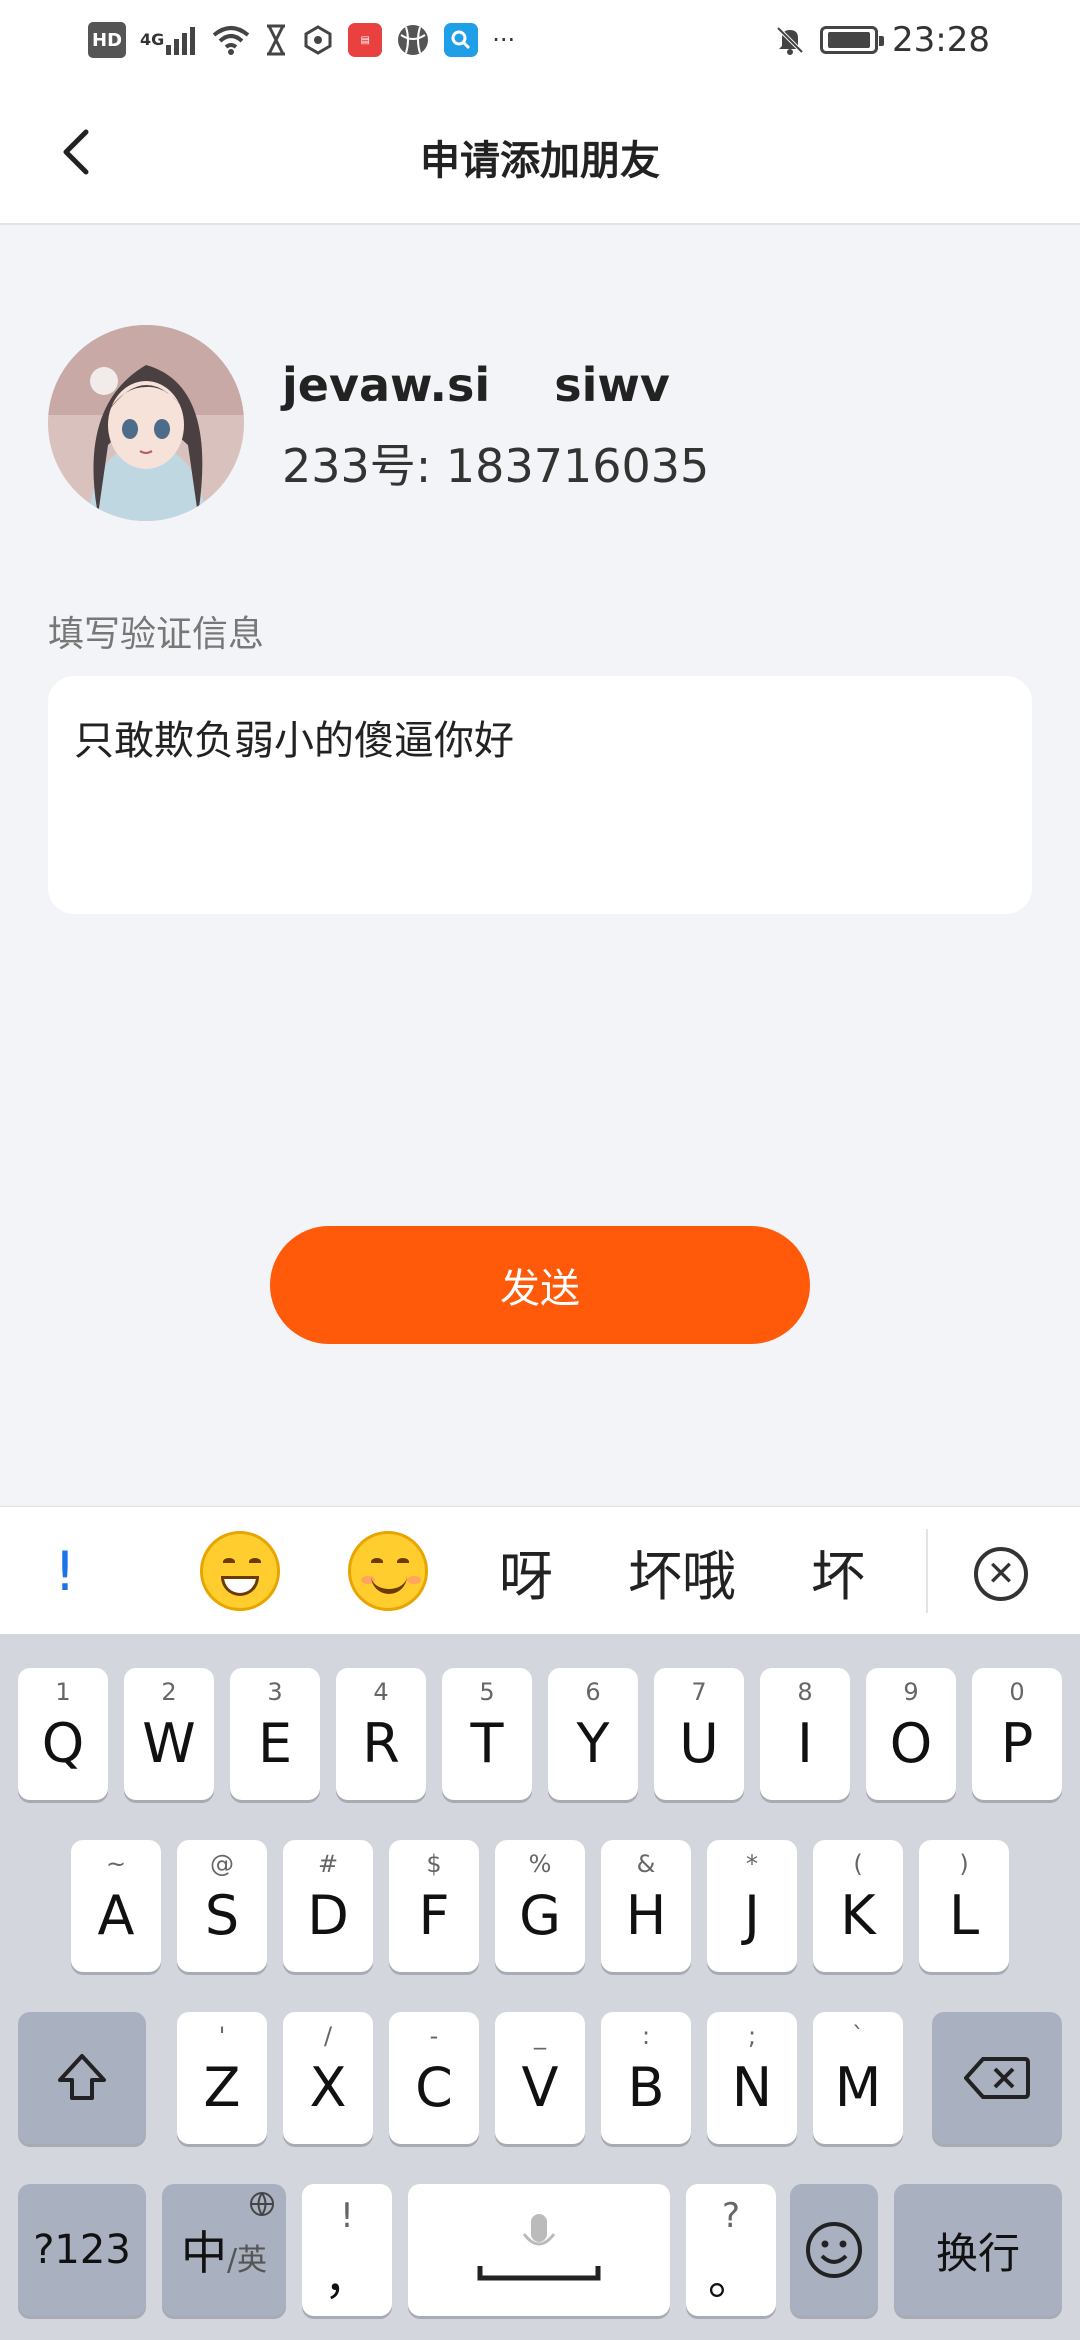  I want to click on key-r-secondary: 4, so click(381, 1692).